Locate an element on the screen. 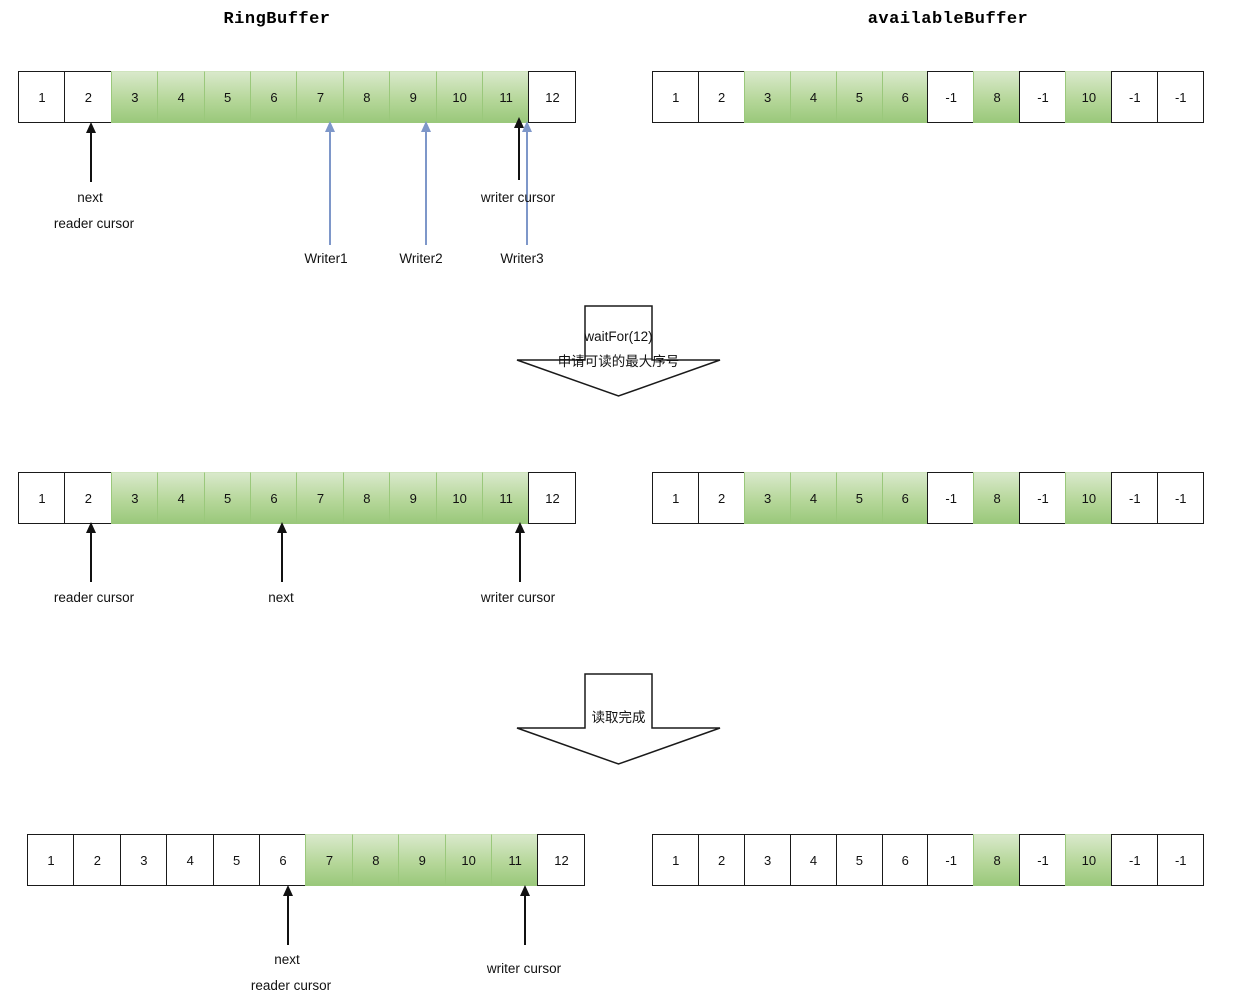 This screenshot has height=998, width=1256. transition-2-arrow: 读取完成 is located at coordinates (618, 719).